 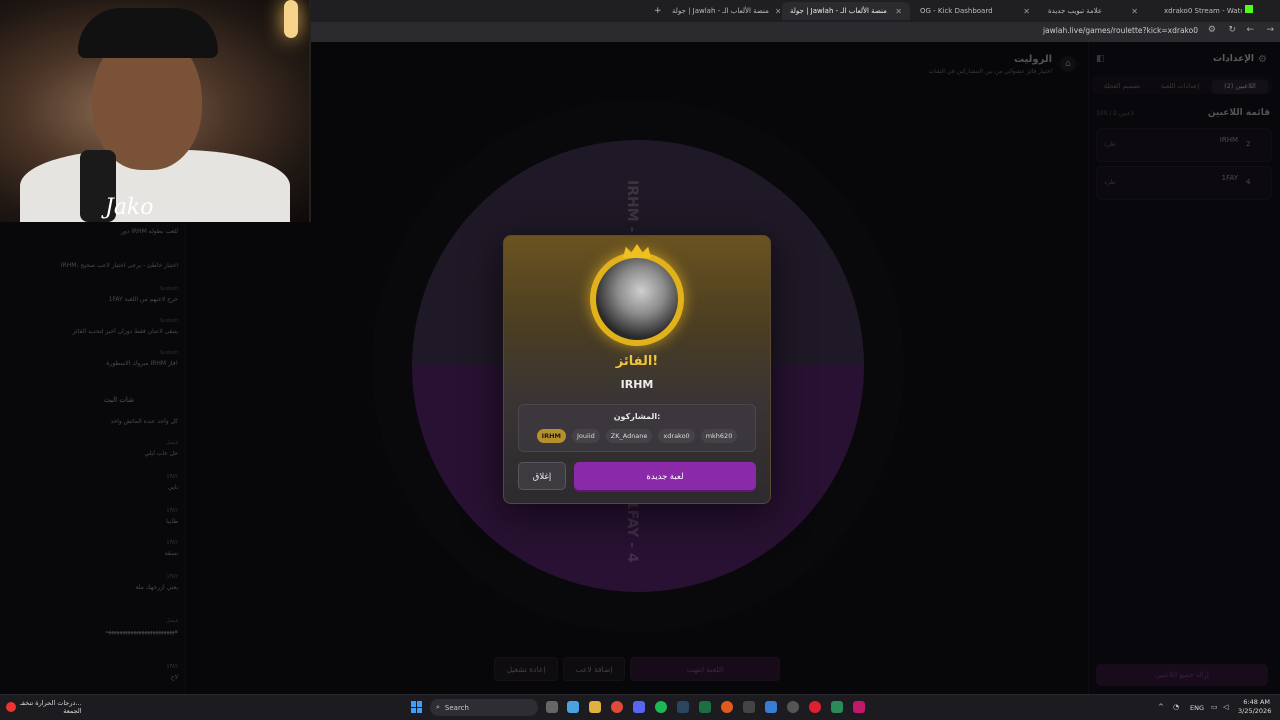 What do you see at coordinates (637, 384) in the screenshot?
I see `winner-name: IRHM` at bounding box center [637, 384].